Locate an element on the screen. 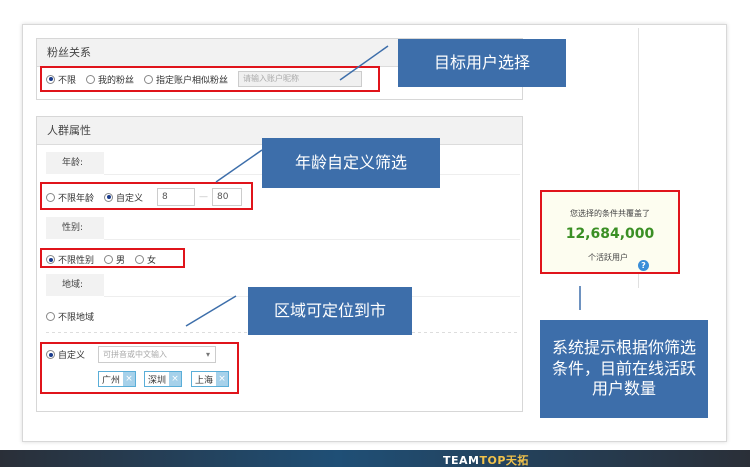 Image resolution: width=750 pixels, height=467 pixels. connector-age is located at coordinates (239, 166).